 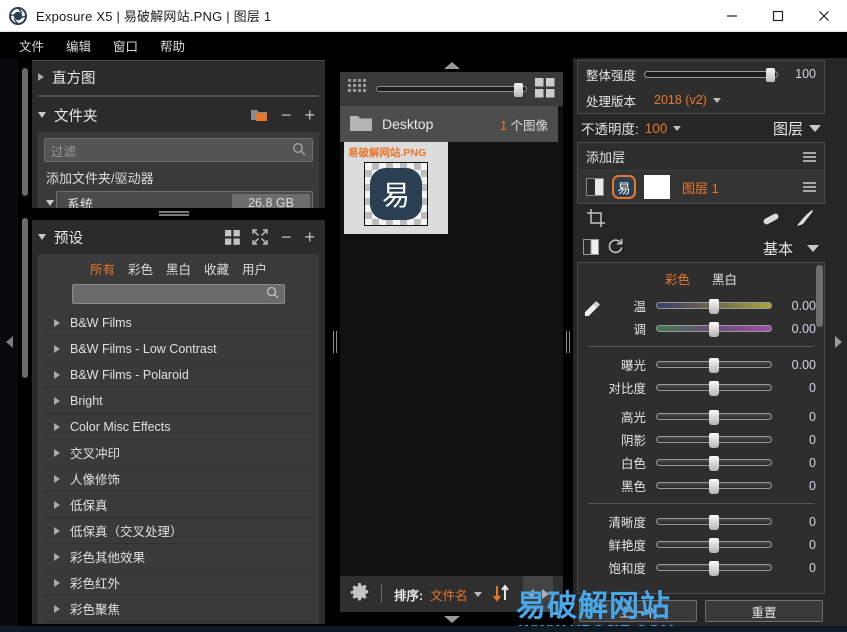 I want to click on layer-row: 易 图层 1, so click(x=701, y=187).